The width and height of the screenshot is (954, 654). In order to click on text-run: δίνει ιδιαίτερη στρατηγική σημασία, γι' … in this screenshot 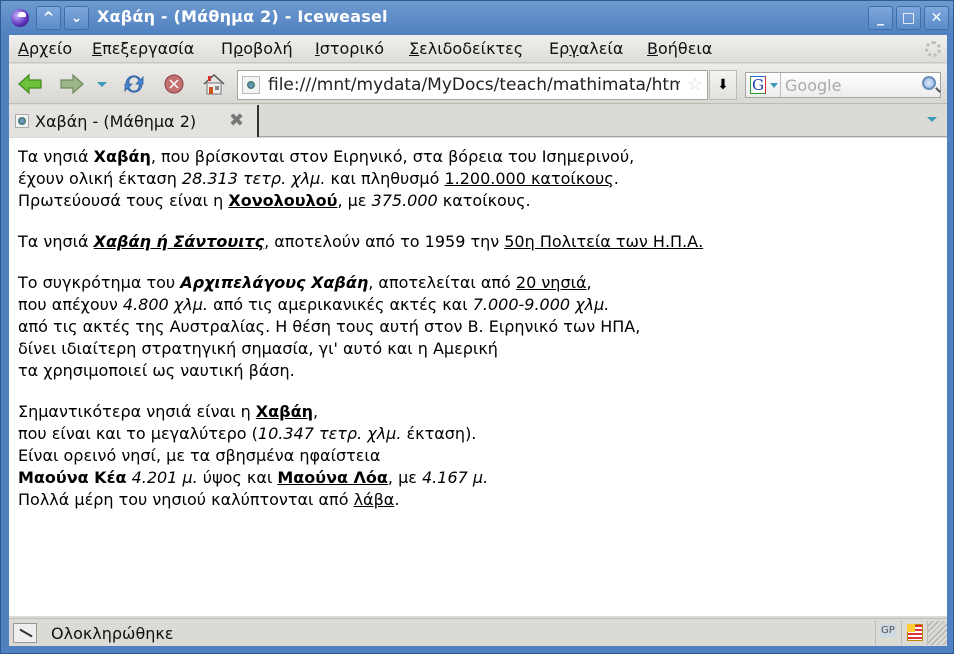, I will do `click(258, 348)`.